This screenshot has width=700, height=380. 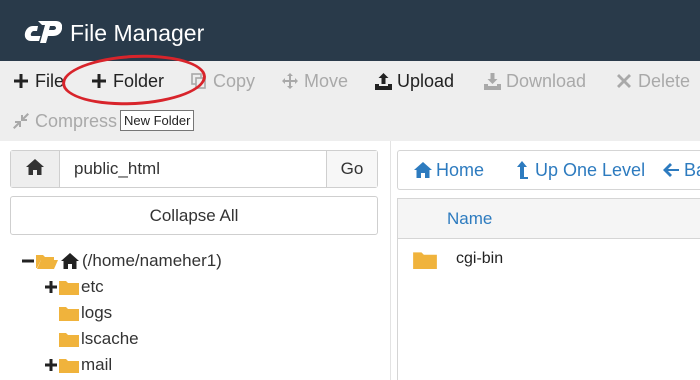 What do you see at coordinates (681, 170) in the screenshot?
I see `nav-back-button: Ba` at bounding box center [681, 170].